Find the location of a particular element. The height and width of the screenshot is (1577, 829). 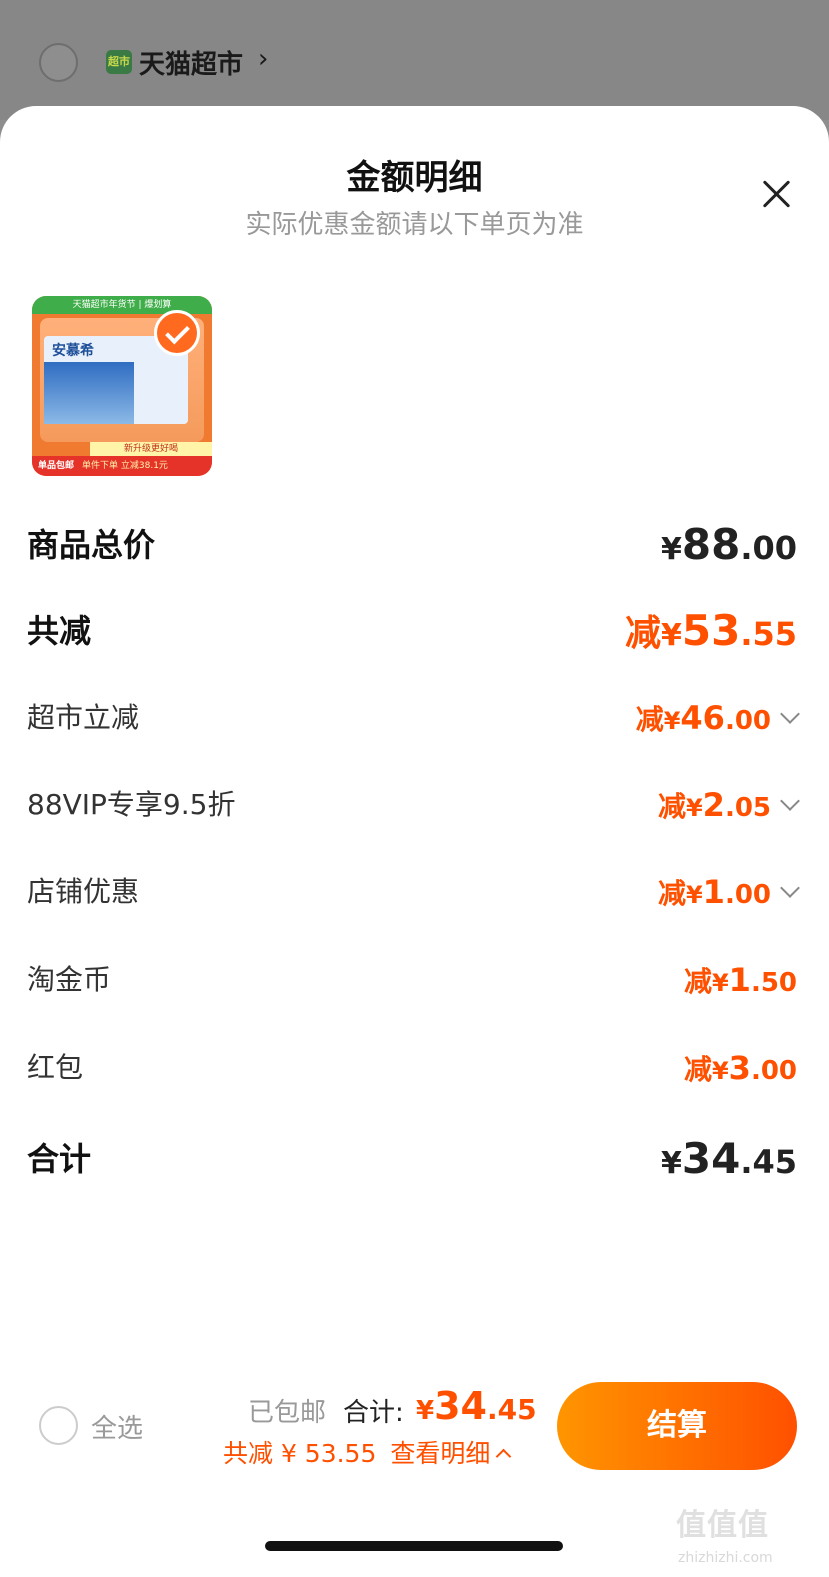

discount-summary: 共减 ¥ 53.55 查看明细 is located at coordinates (367, 1452).